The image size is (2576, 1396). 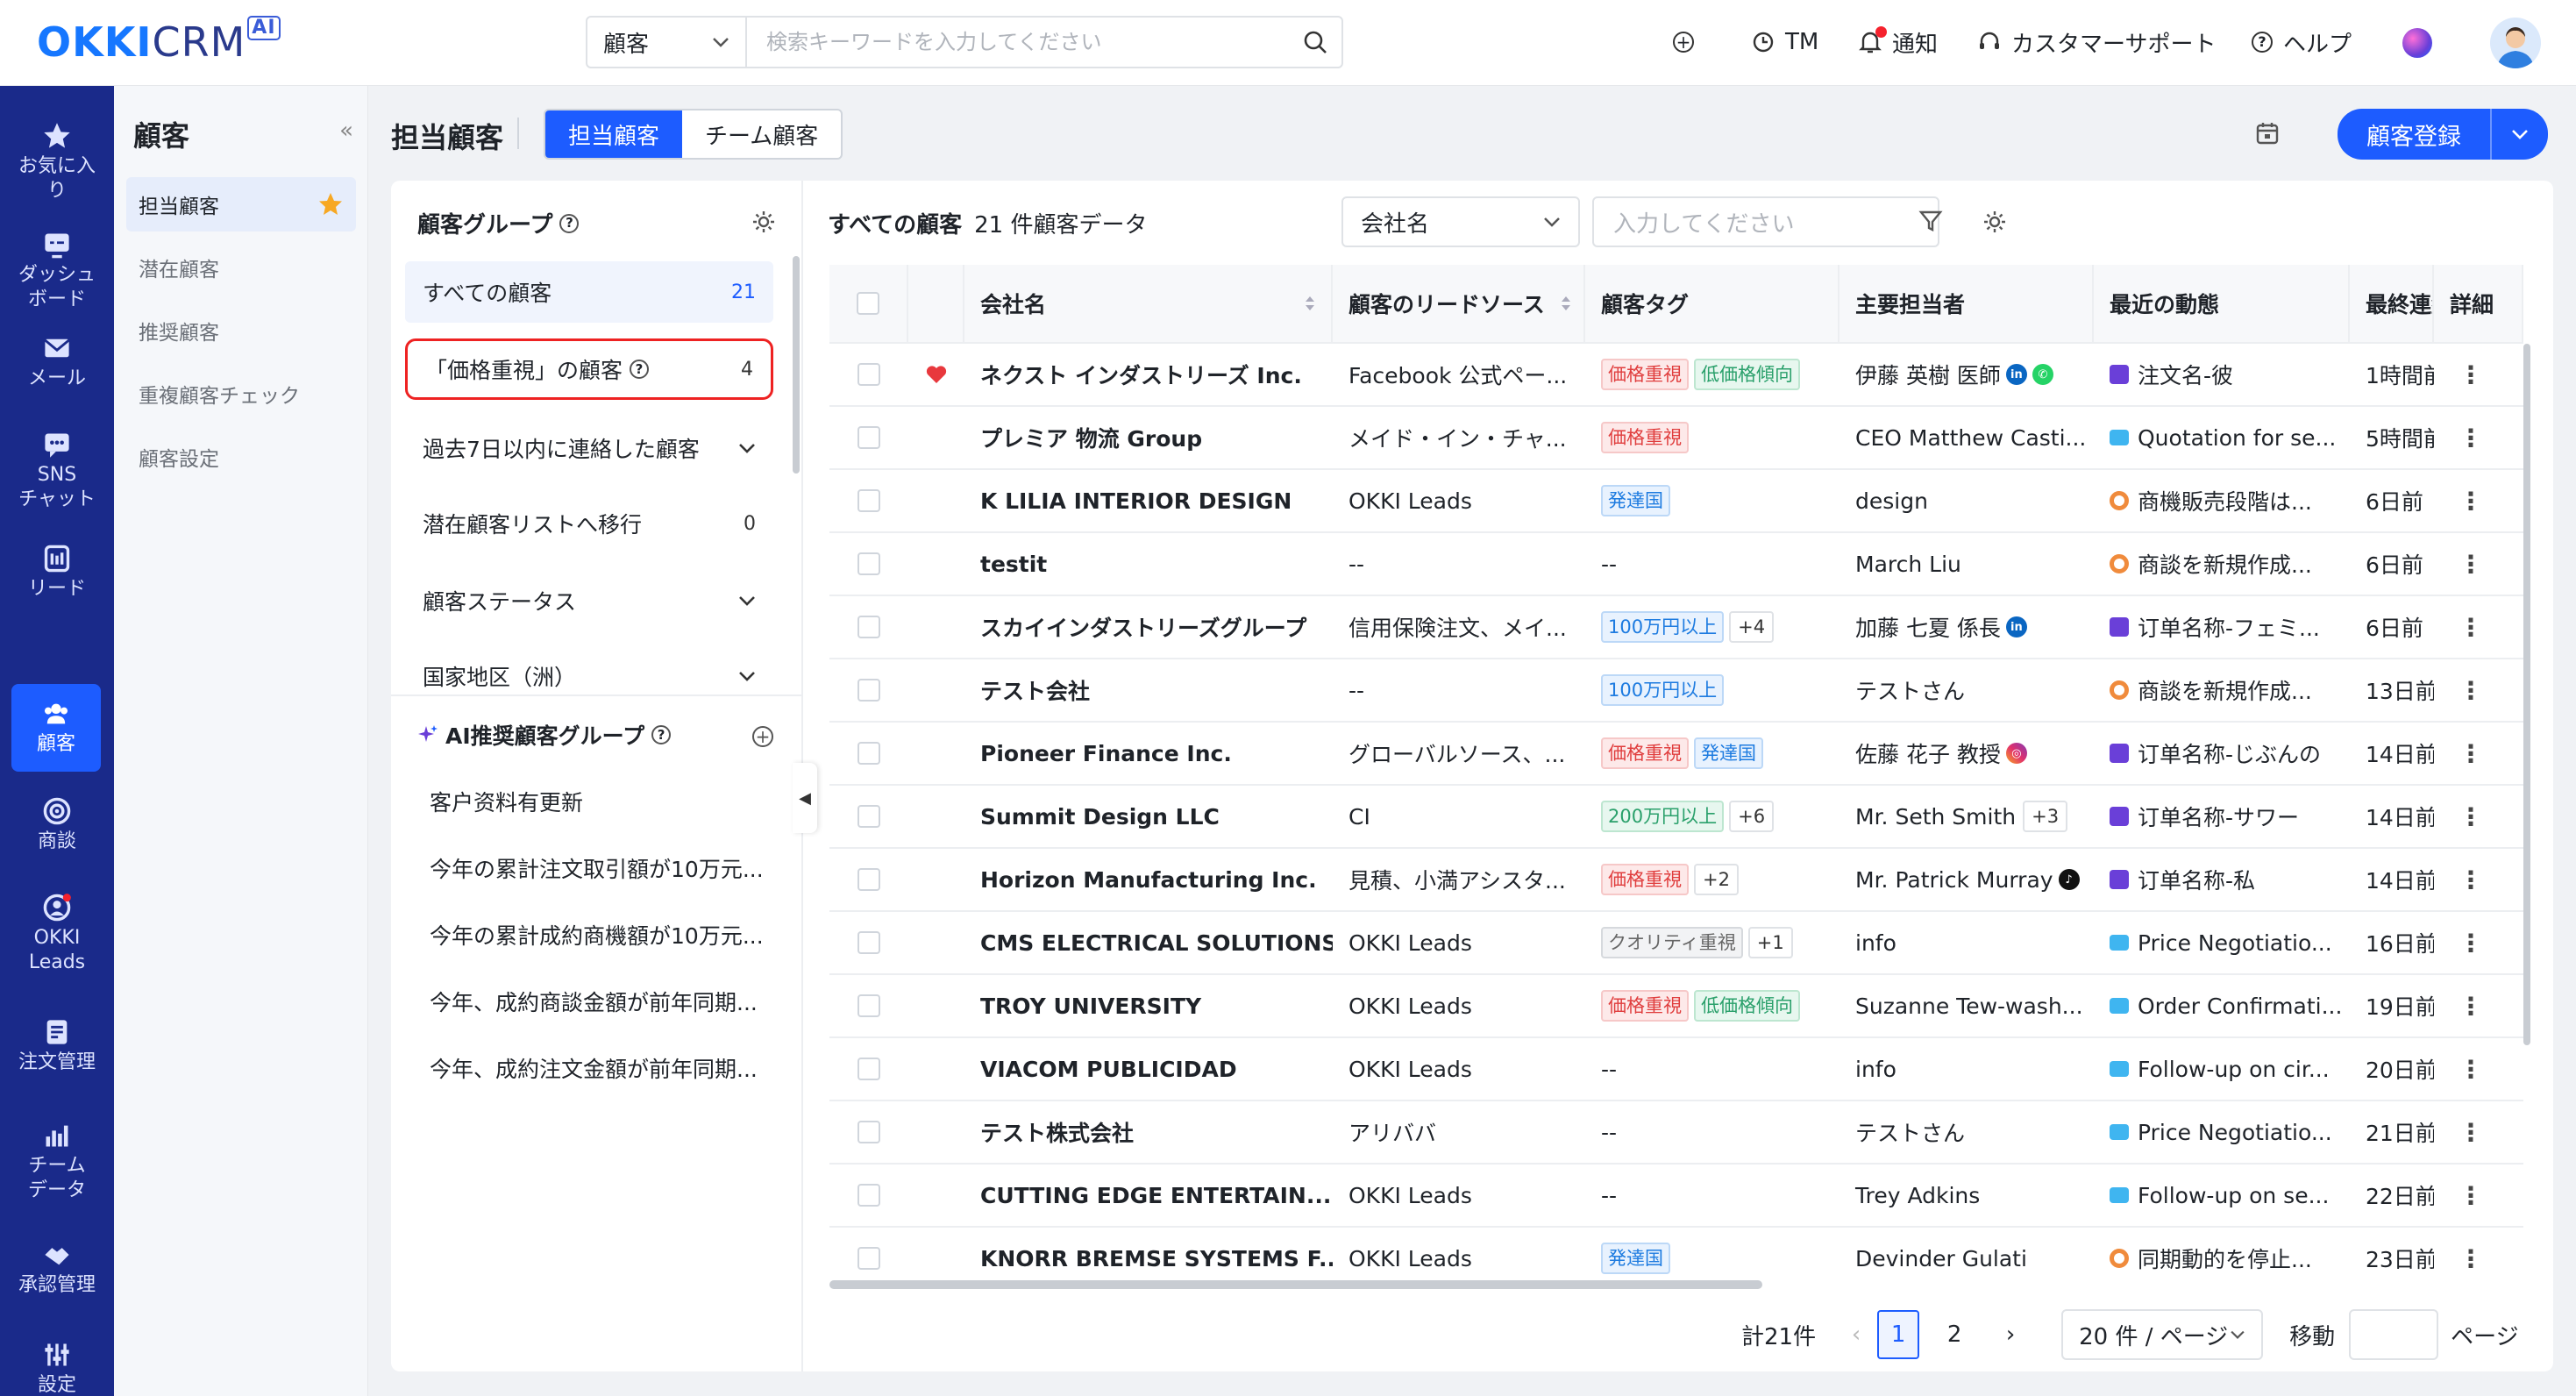 I want to click on company-cell: K LILIA INTERIOR DESIGN, so click(x=1148, y=500).